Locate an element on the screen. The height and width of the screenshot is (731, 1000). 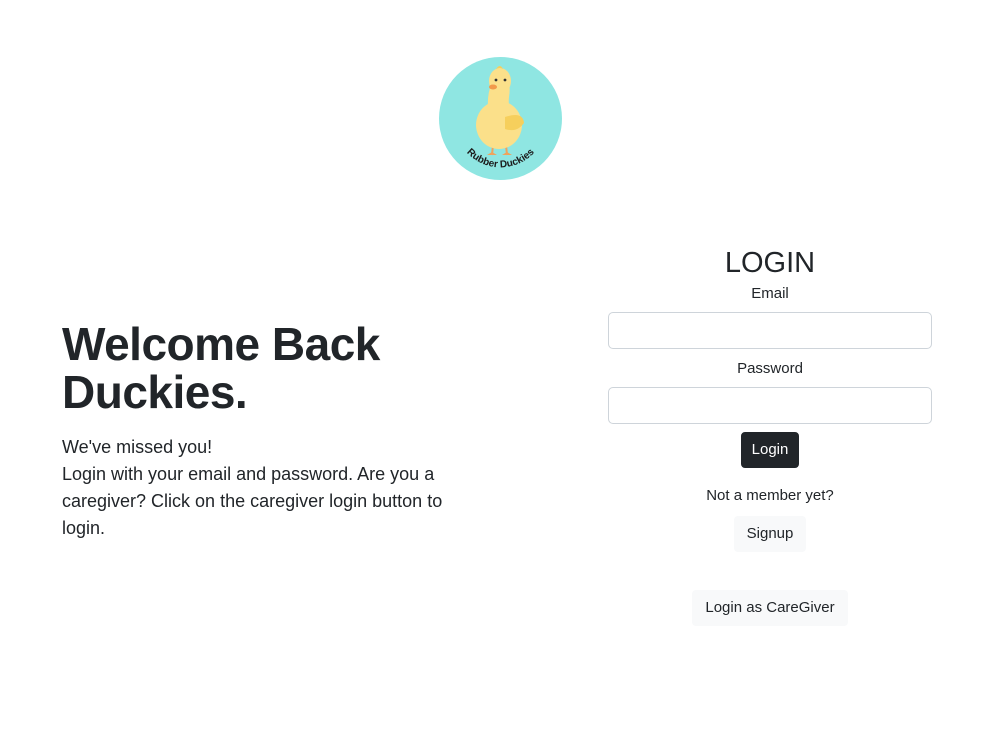
rubber-duckies-logo: Rubber Duckies is located at coordinates (500, 118).